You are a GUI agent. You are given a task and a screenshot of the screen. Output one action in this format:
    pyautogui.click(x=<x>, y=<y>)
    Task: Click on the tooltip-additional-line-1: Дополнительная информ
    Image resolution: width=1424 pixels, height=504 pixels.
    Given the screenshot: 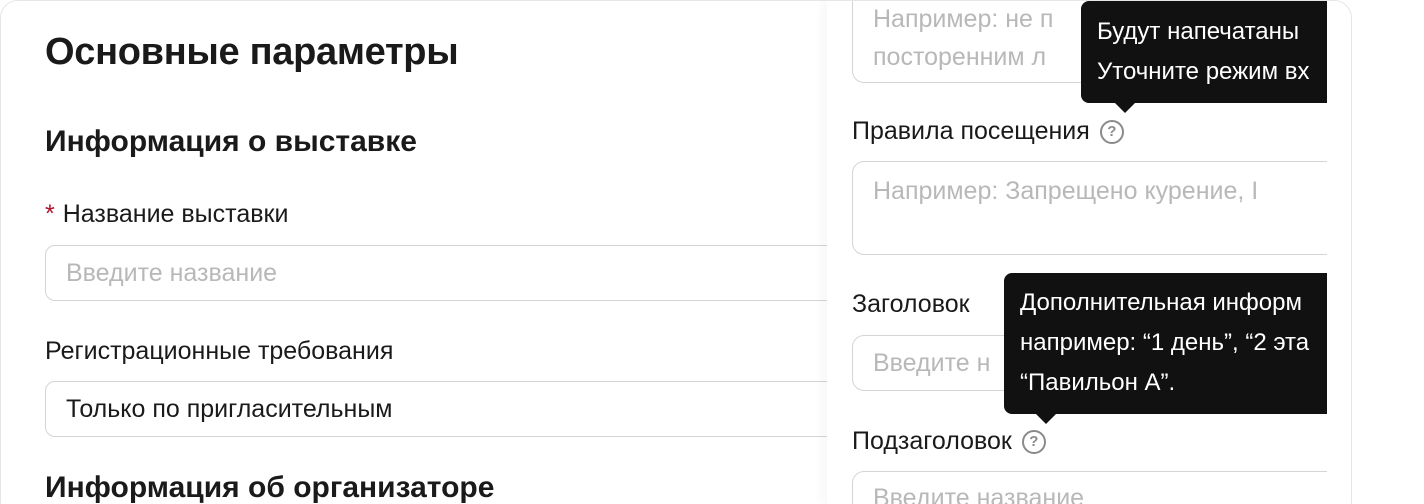 What is the action you would take?
    pyautogui.click(x=1161, y=302)
    